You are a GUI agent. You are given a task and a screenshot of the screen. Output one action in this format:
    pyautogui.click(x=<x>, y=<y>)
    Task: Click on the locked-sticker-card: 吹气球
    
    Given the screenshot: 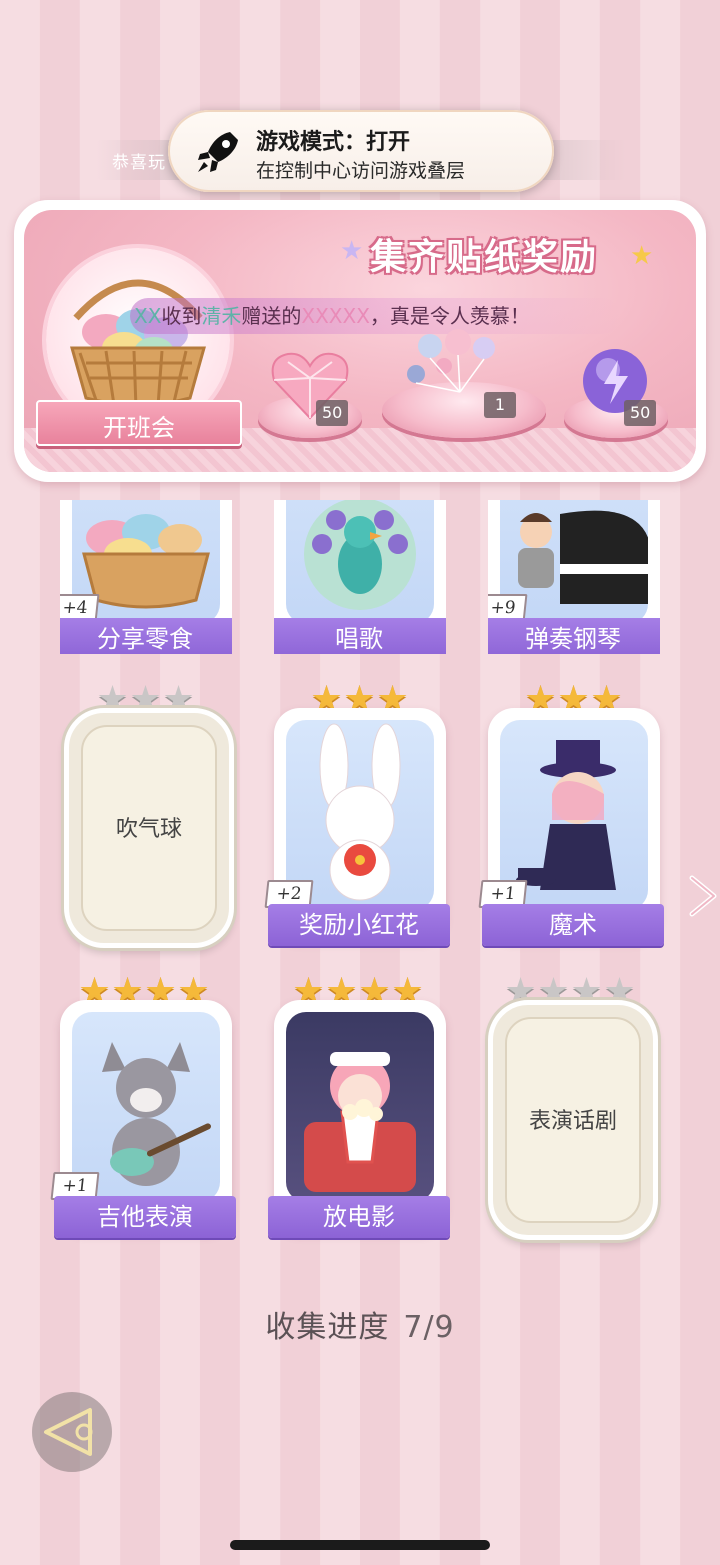 What is the action you would take?
    pyautogui.click(x=149, y=828)
    